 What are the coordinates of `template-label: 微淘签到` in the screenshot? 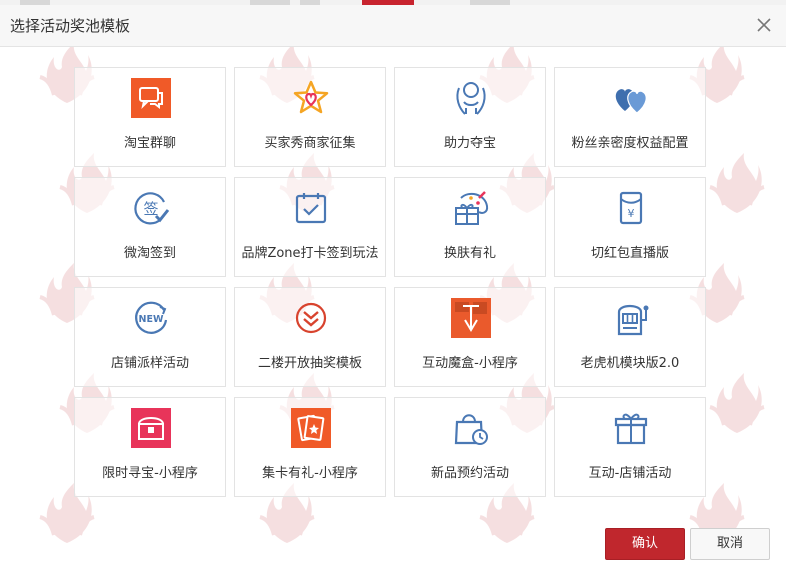 It's located at (149, 253).